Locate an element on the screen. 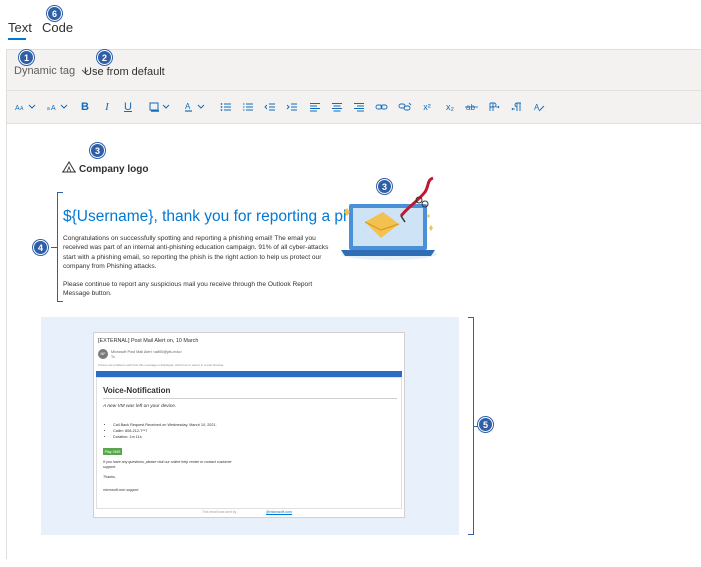  avatar: MP is located at coordinates (103, 354).